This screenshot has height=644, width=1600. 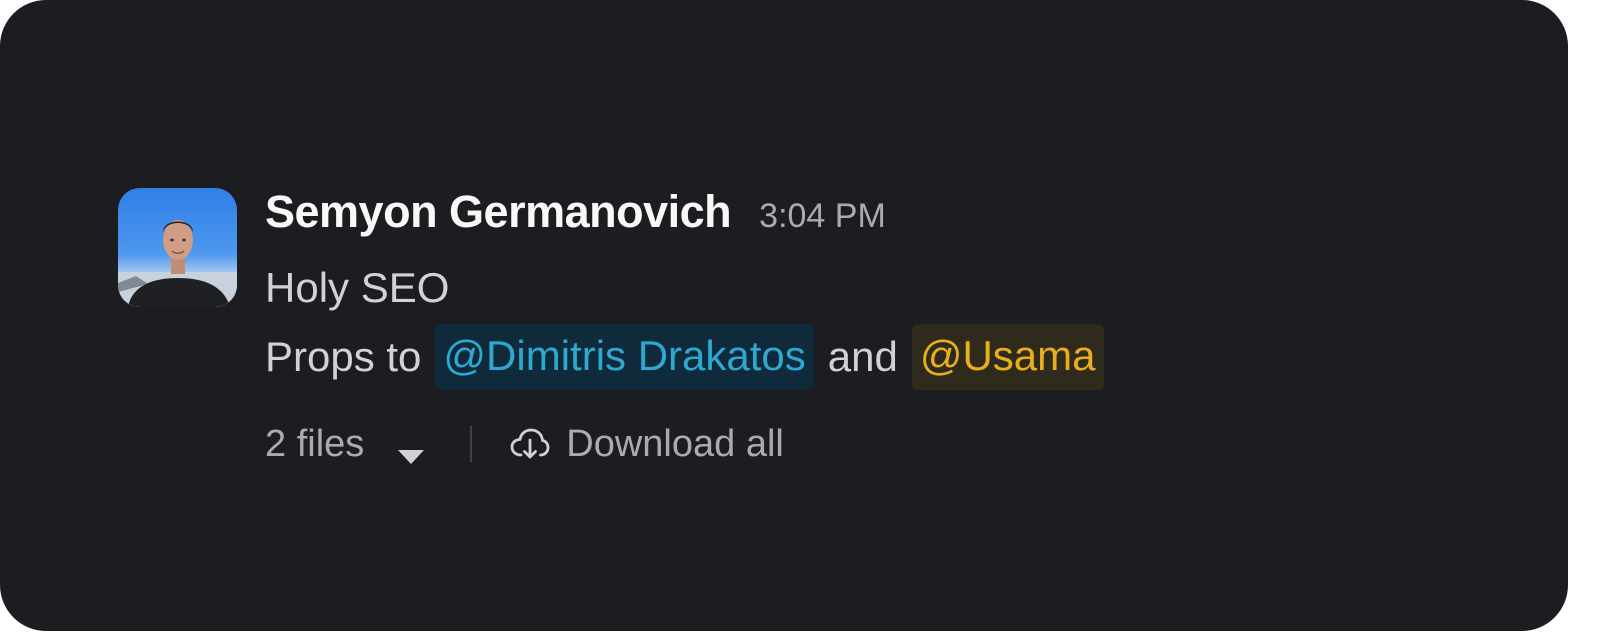 I want to click on download-all-button: Download all, so click(x=647, y=444).